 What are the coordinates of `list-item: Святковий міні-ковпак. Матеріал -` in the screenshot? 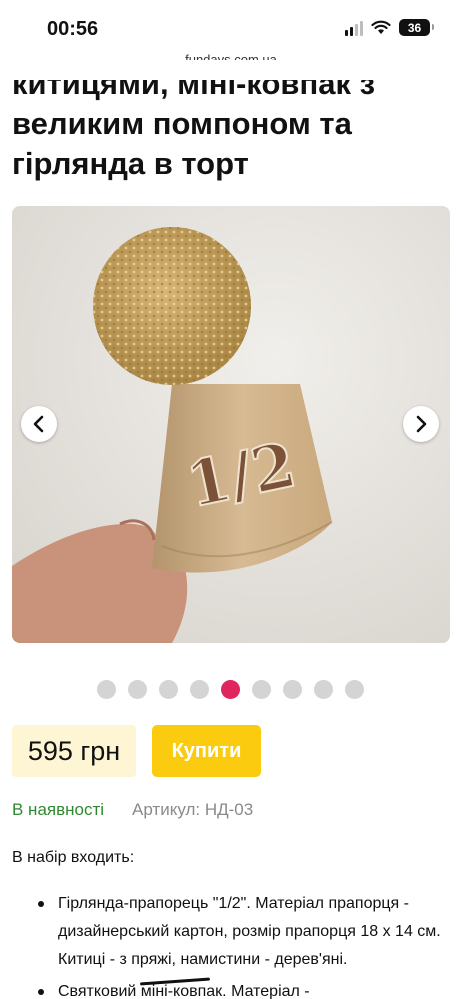 It's located at (248, 988).